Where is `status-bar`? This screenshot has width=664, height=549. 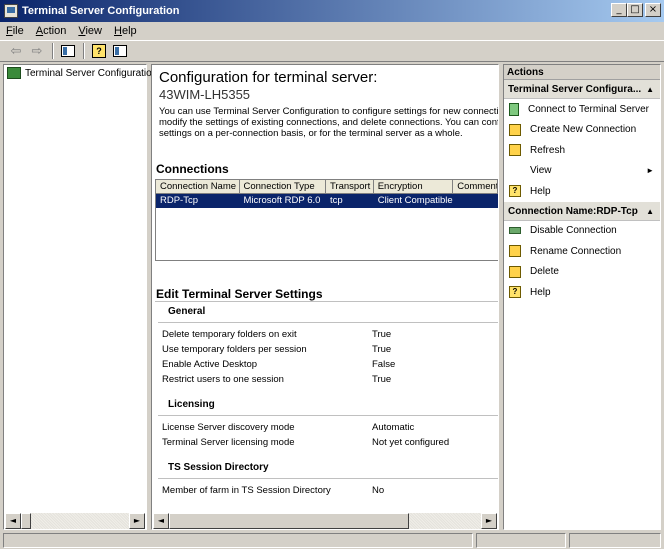 status-bar is located at coordinates (332, 540).